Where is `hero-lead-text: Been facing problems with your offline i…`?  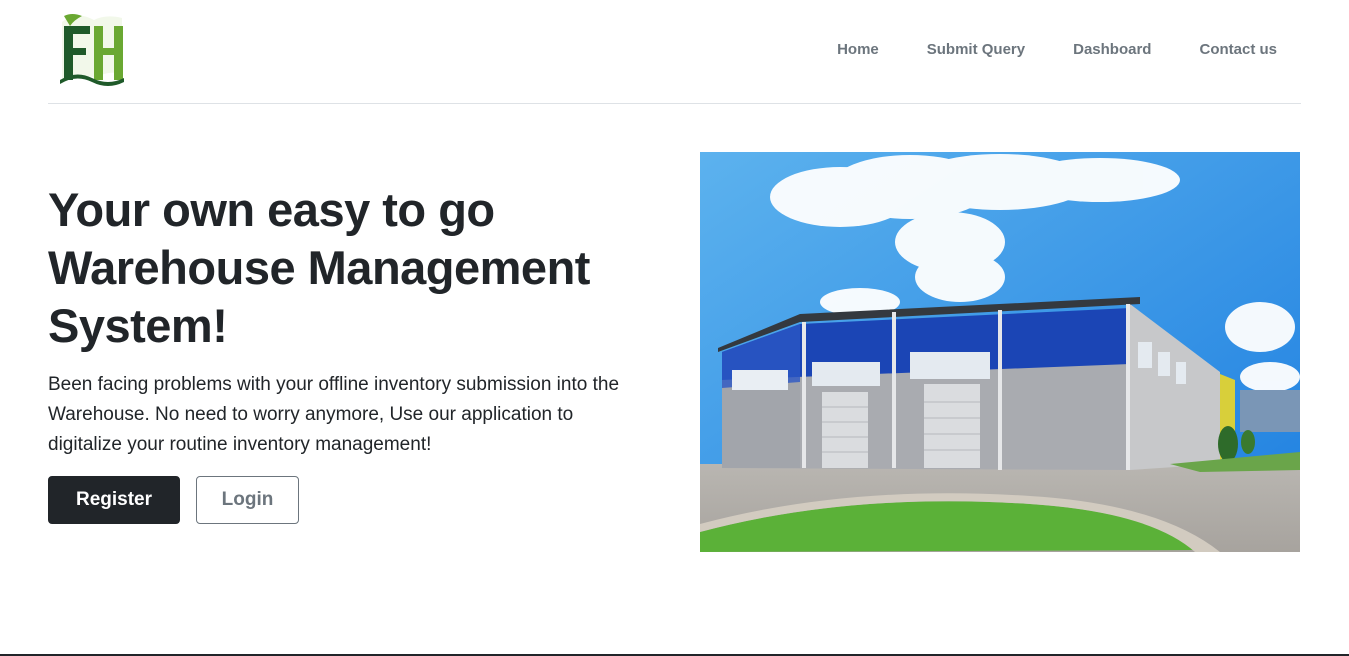
hero-lead-text: Been facing problems with your offline i… is located at coordinates (334, 414).